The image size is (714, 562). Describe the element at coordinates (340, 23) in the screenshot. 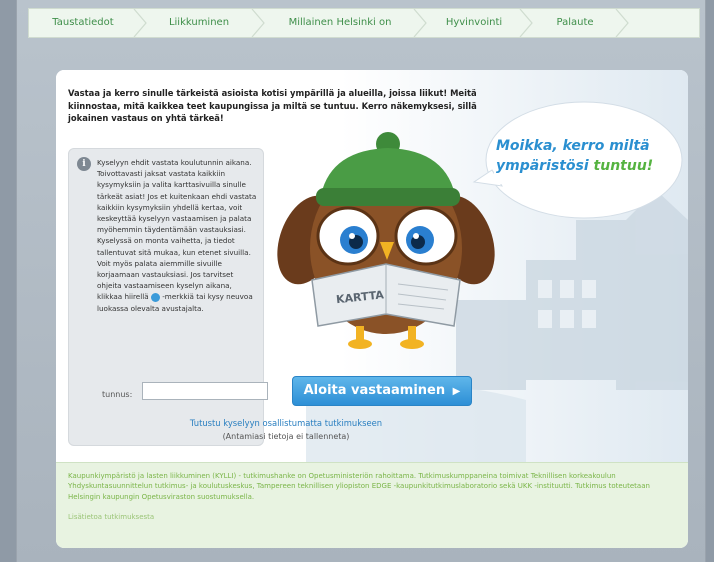

I see `nav-item-millainen-helsinki: Millainen Helsinki on` at that location.